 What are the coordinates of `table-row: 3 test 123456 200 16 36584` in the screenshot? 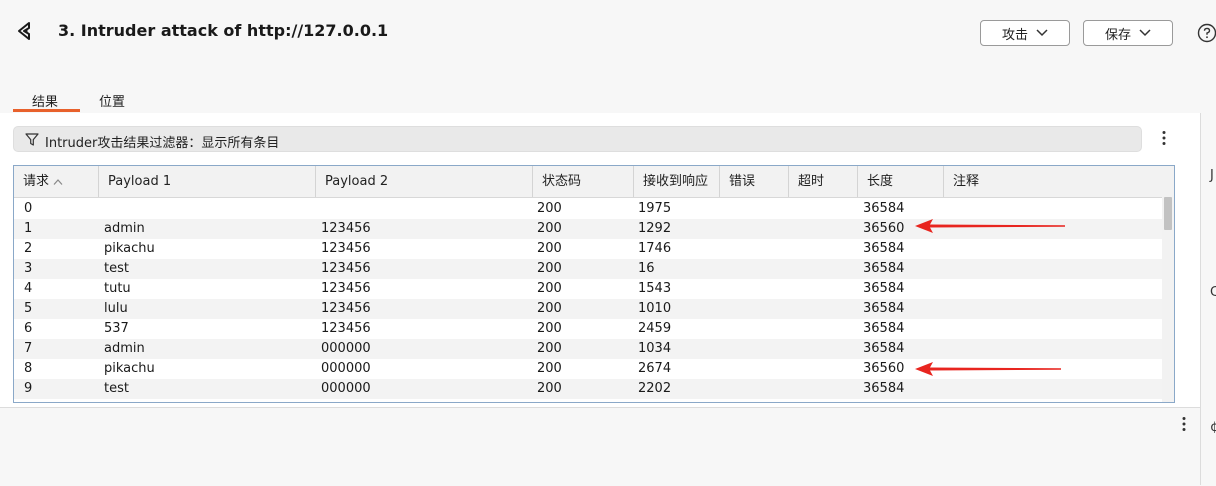 It's located at (588, 269).